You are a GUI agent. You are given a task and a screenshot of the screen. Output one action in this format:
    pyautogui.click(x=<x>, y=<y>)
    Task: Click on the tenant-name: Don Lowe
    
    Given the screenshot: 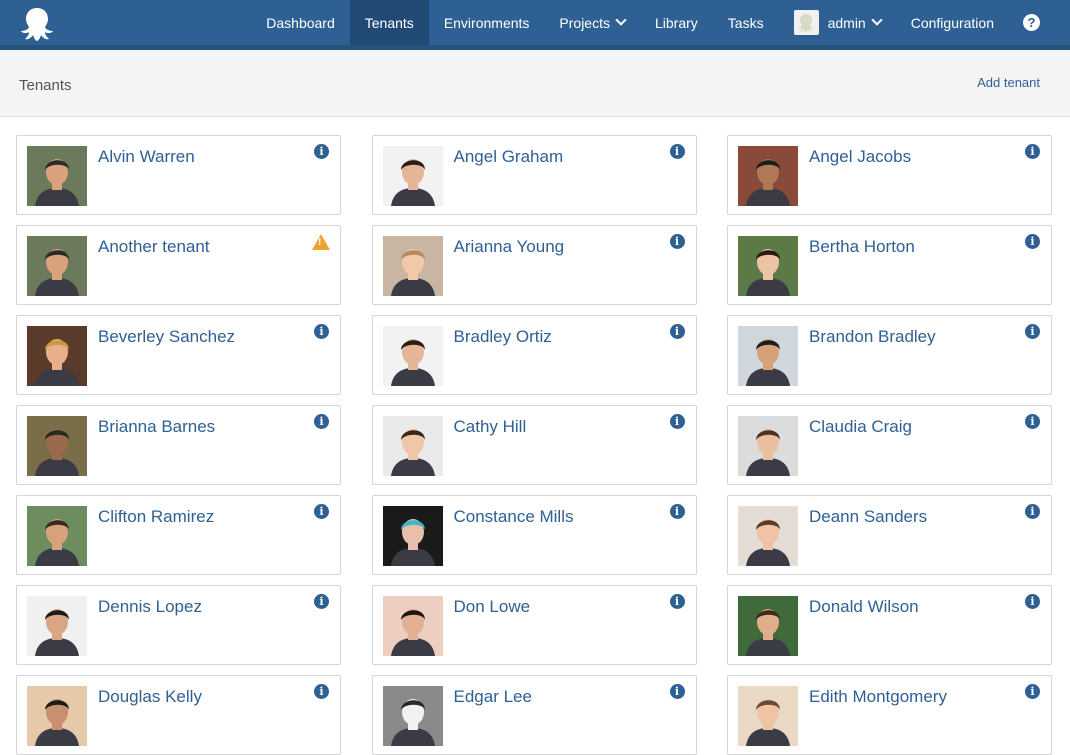 What is the action you would take?
    pyautogui.click(x=492, y=607)
    